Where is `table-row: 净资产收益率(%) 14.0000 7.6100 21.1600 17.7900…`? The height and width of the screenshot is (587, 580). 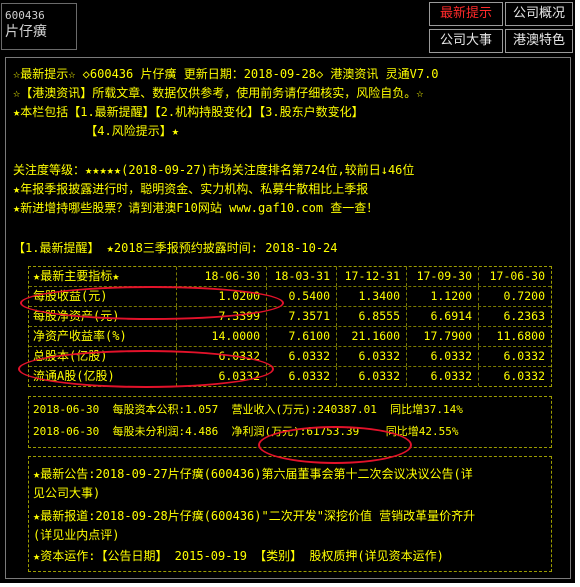 table-row: 净资产收益率(%) 14.0000 7.6100 21.1600 17.7900… is located at coordinates (290, 337).